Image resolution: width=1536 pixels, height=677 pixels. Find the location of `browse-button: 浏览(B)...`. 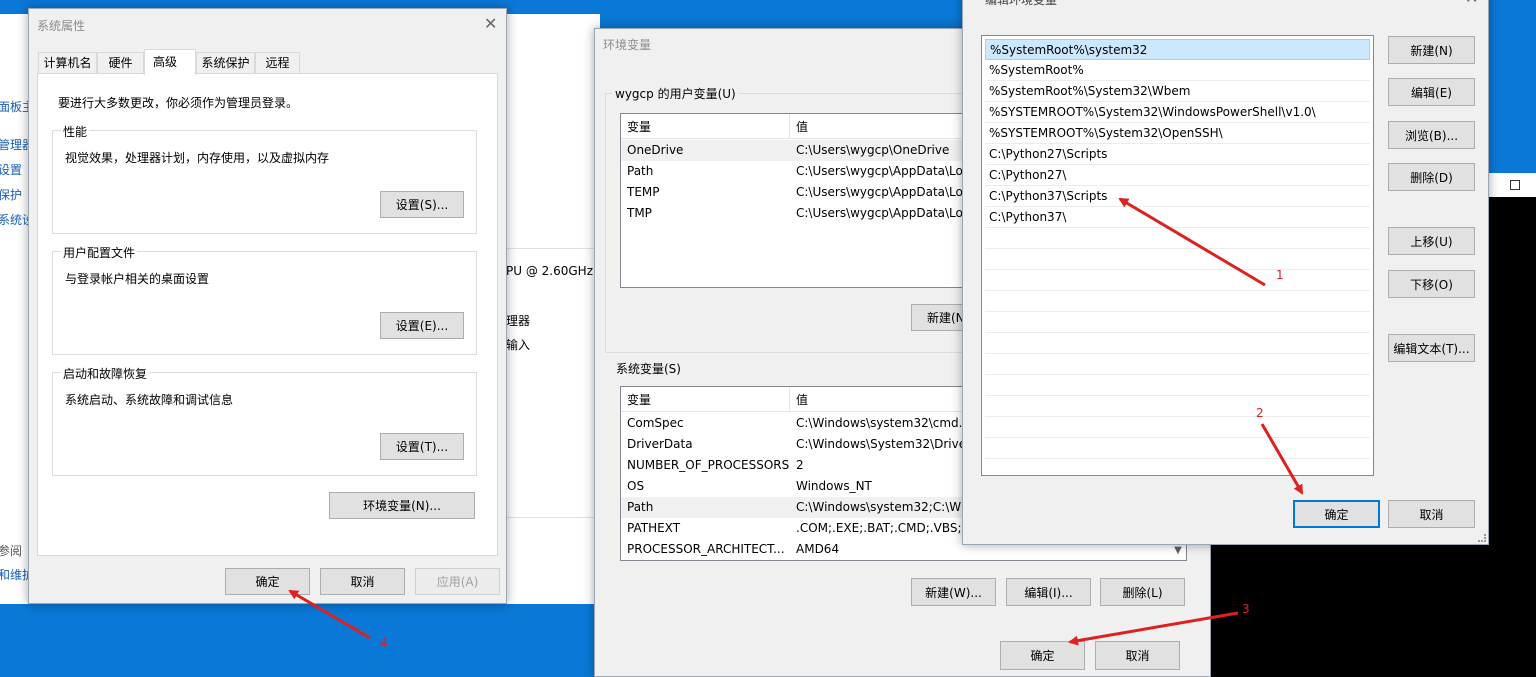

browse-button: 浏览(B)... is located at coordinates (1431, 135).